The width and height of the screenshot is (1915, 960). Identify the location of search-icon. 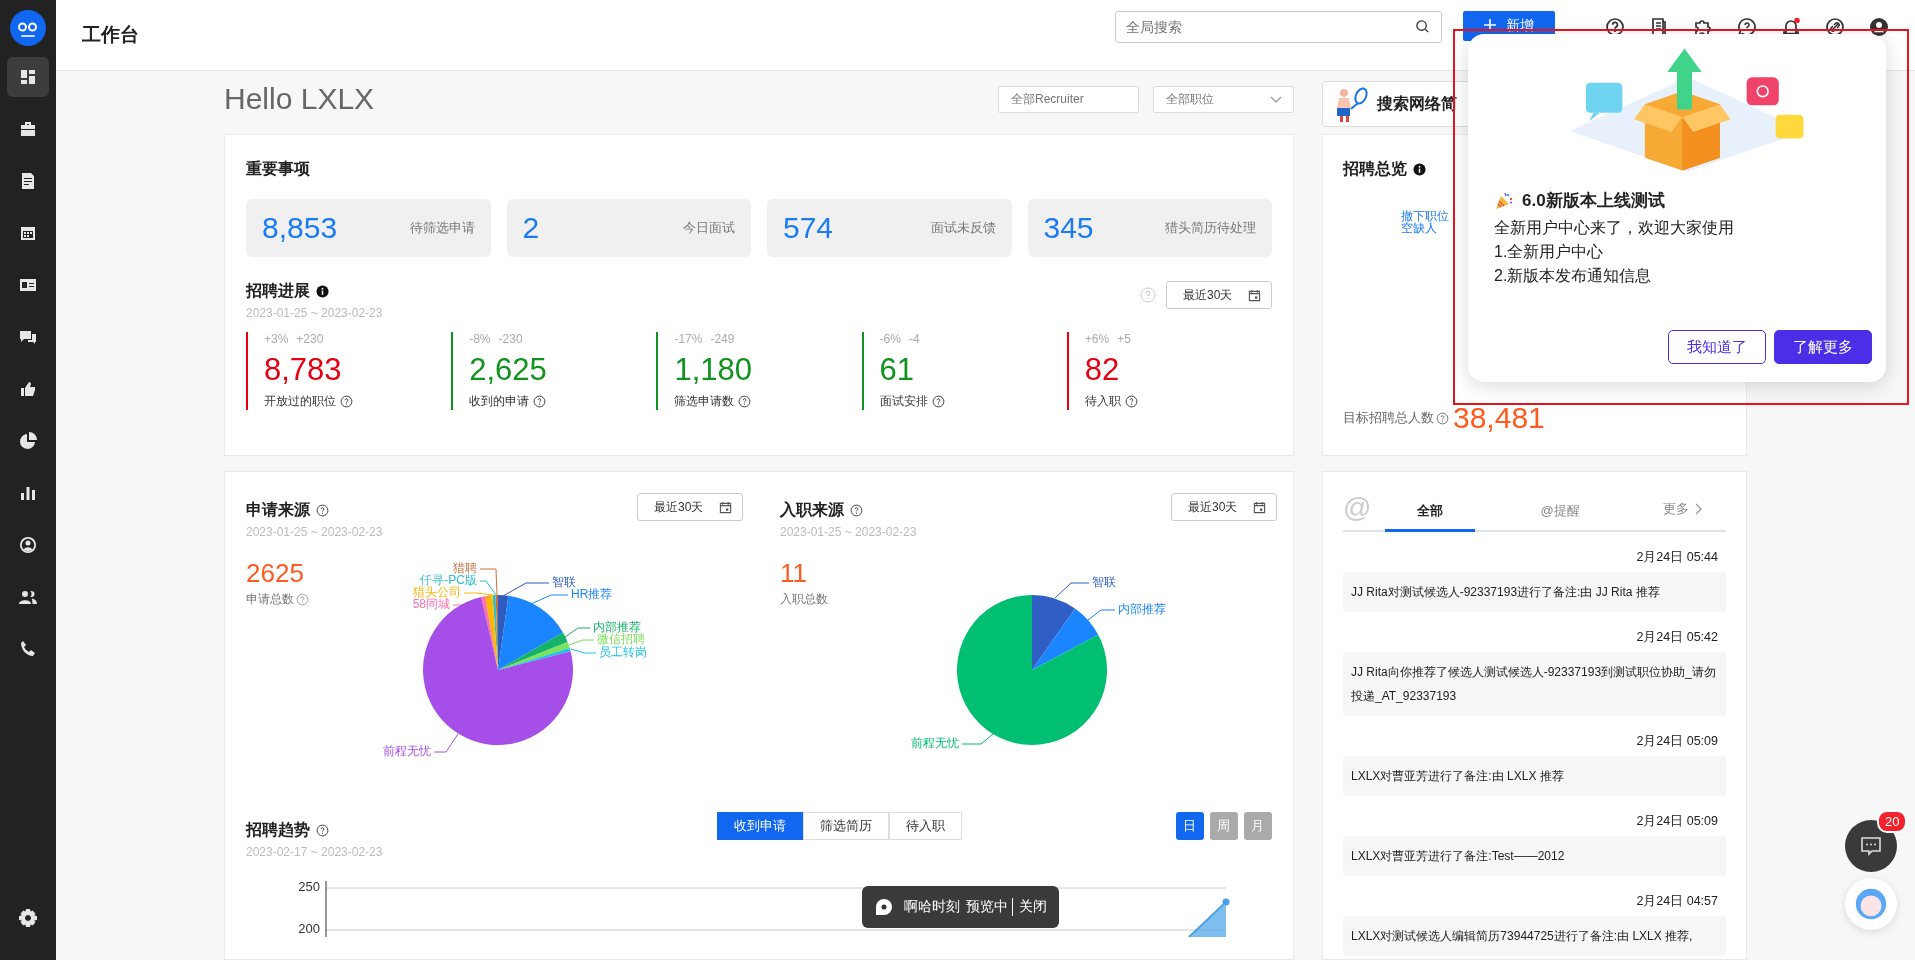
(1422, 26).